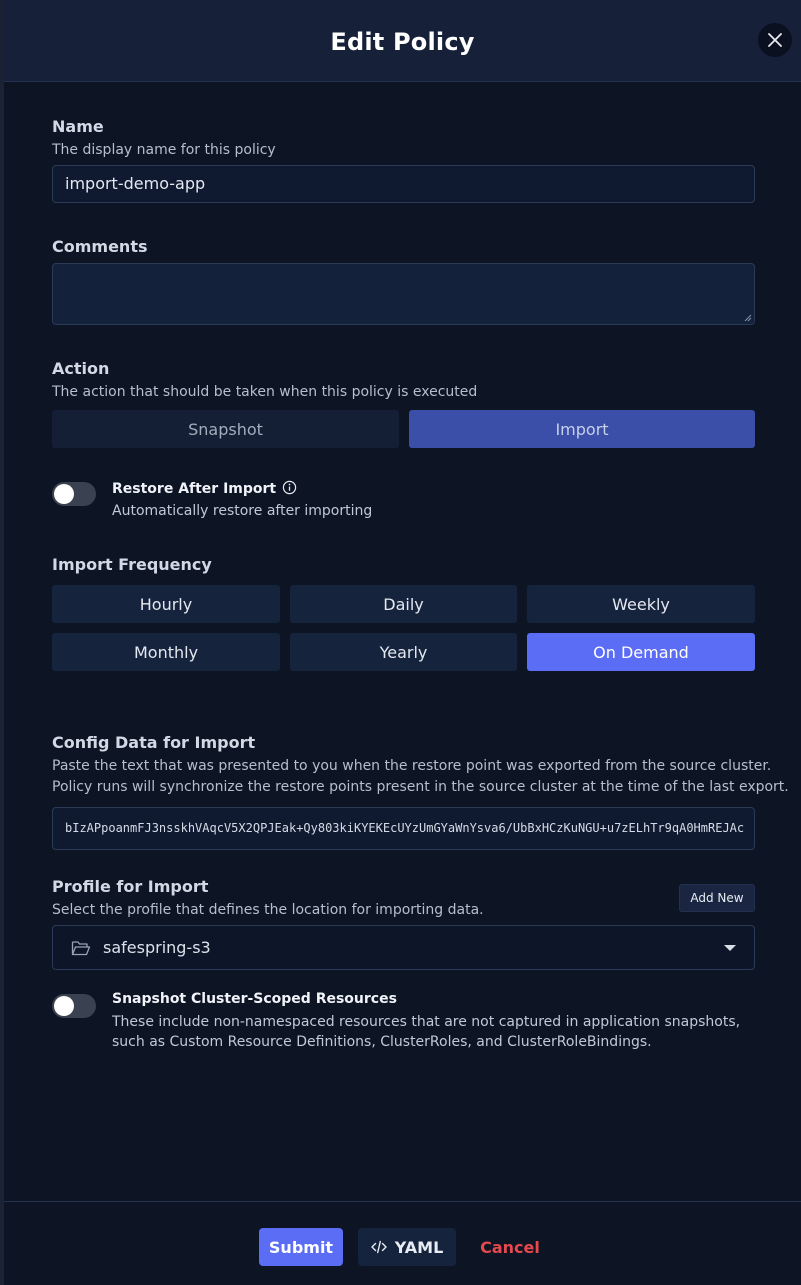  I want to click on modal-header: Edit Policy, so click(402, 41).